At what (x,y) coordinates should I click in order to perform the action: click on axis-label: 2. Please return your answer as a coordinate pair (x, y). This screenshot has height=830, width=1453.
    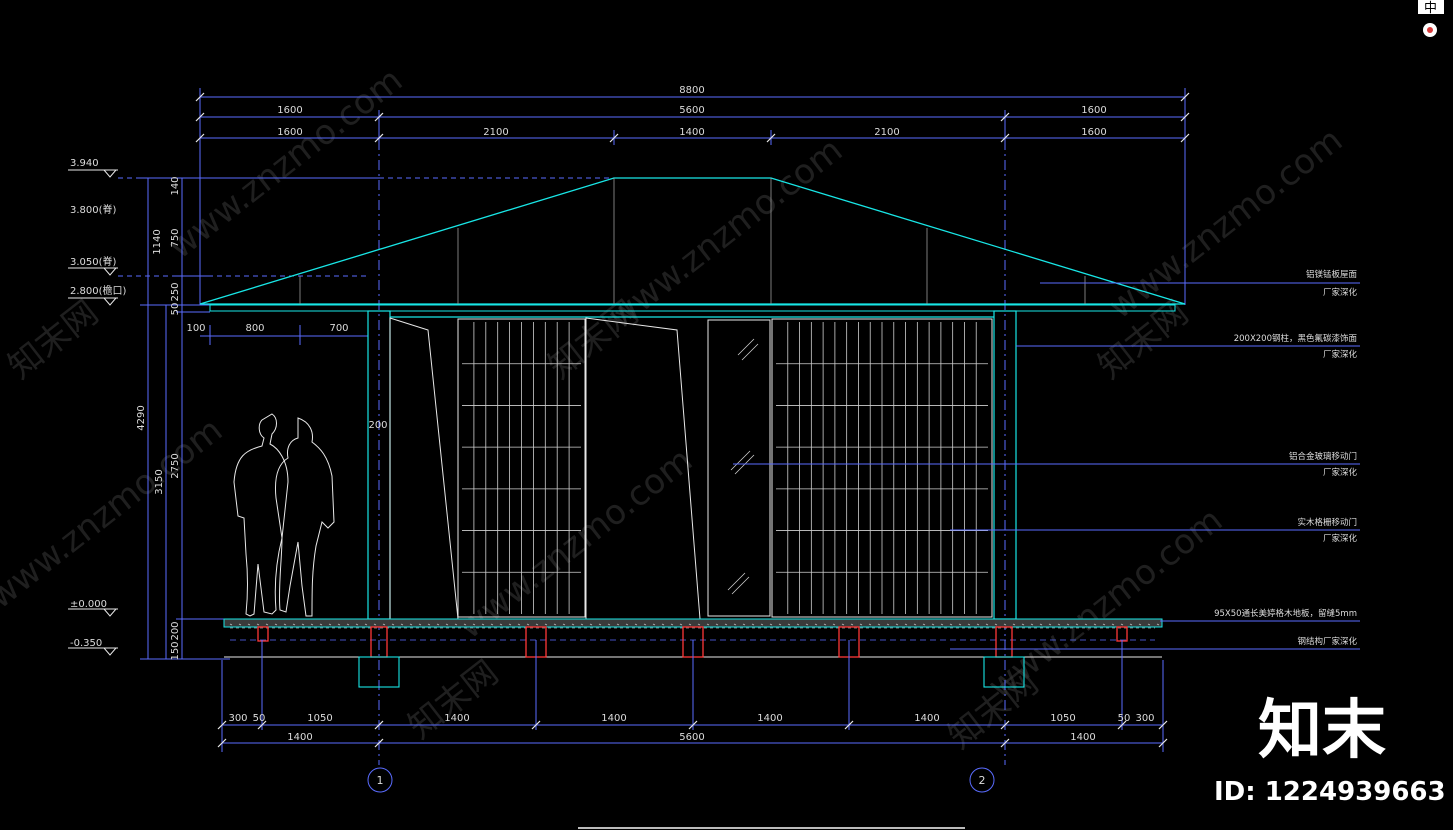
    Looking at the image, I should click on (982, 780).